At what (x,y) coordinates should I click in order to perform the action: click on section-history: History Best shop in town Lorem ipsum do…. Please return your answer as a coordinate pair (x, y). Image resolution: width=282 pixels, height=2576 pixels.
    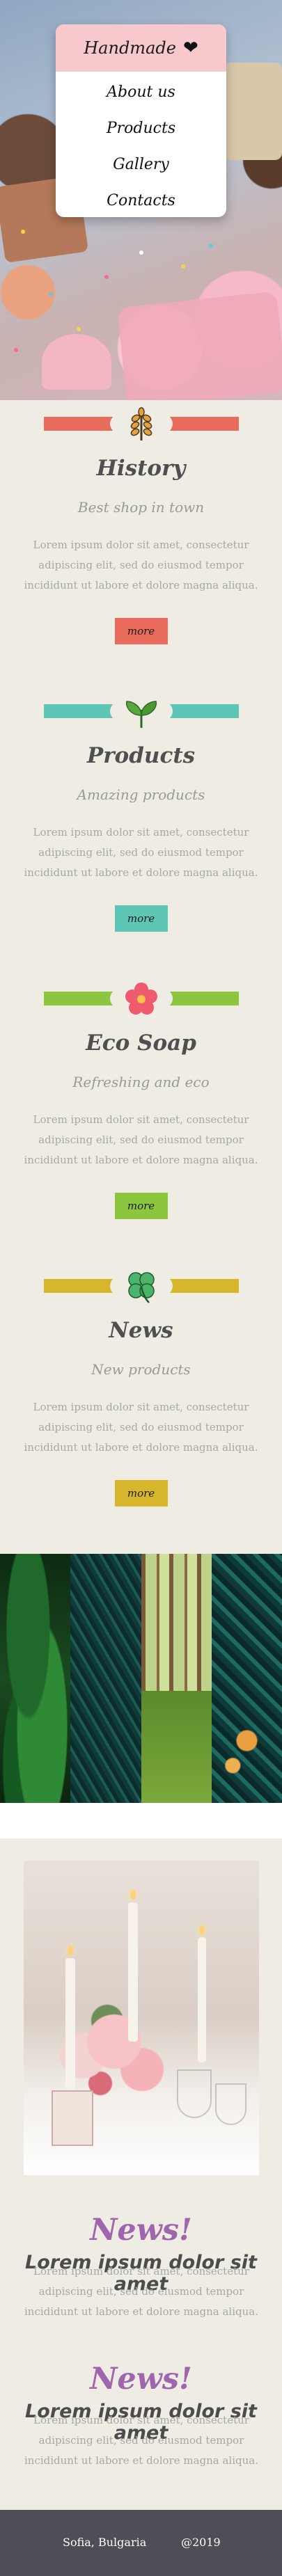
    Looking at the image, I should click on (141, 525).